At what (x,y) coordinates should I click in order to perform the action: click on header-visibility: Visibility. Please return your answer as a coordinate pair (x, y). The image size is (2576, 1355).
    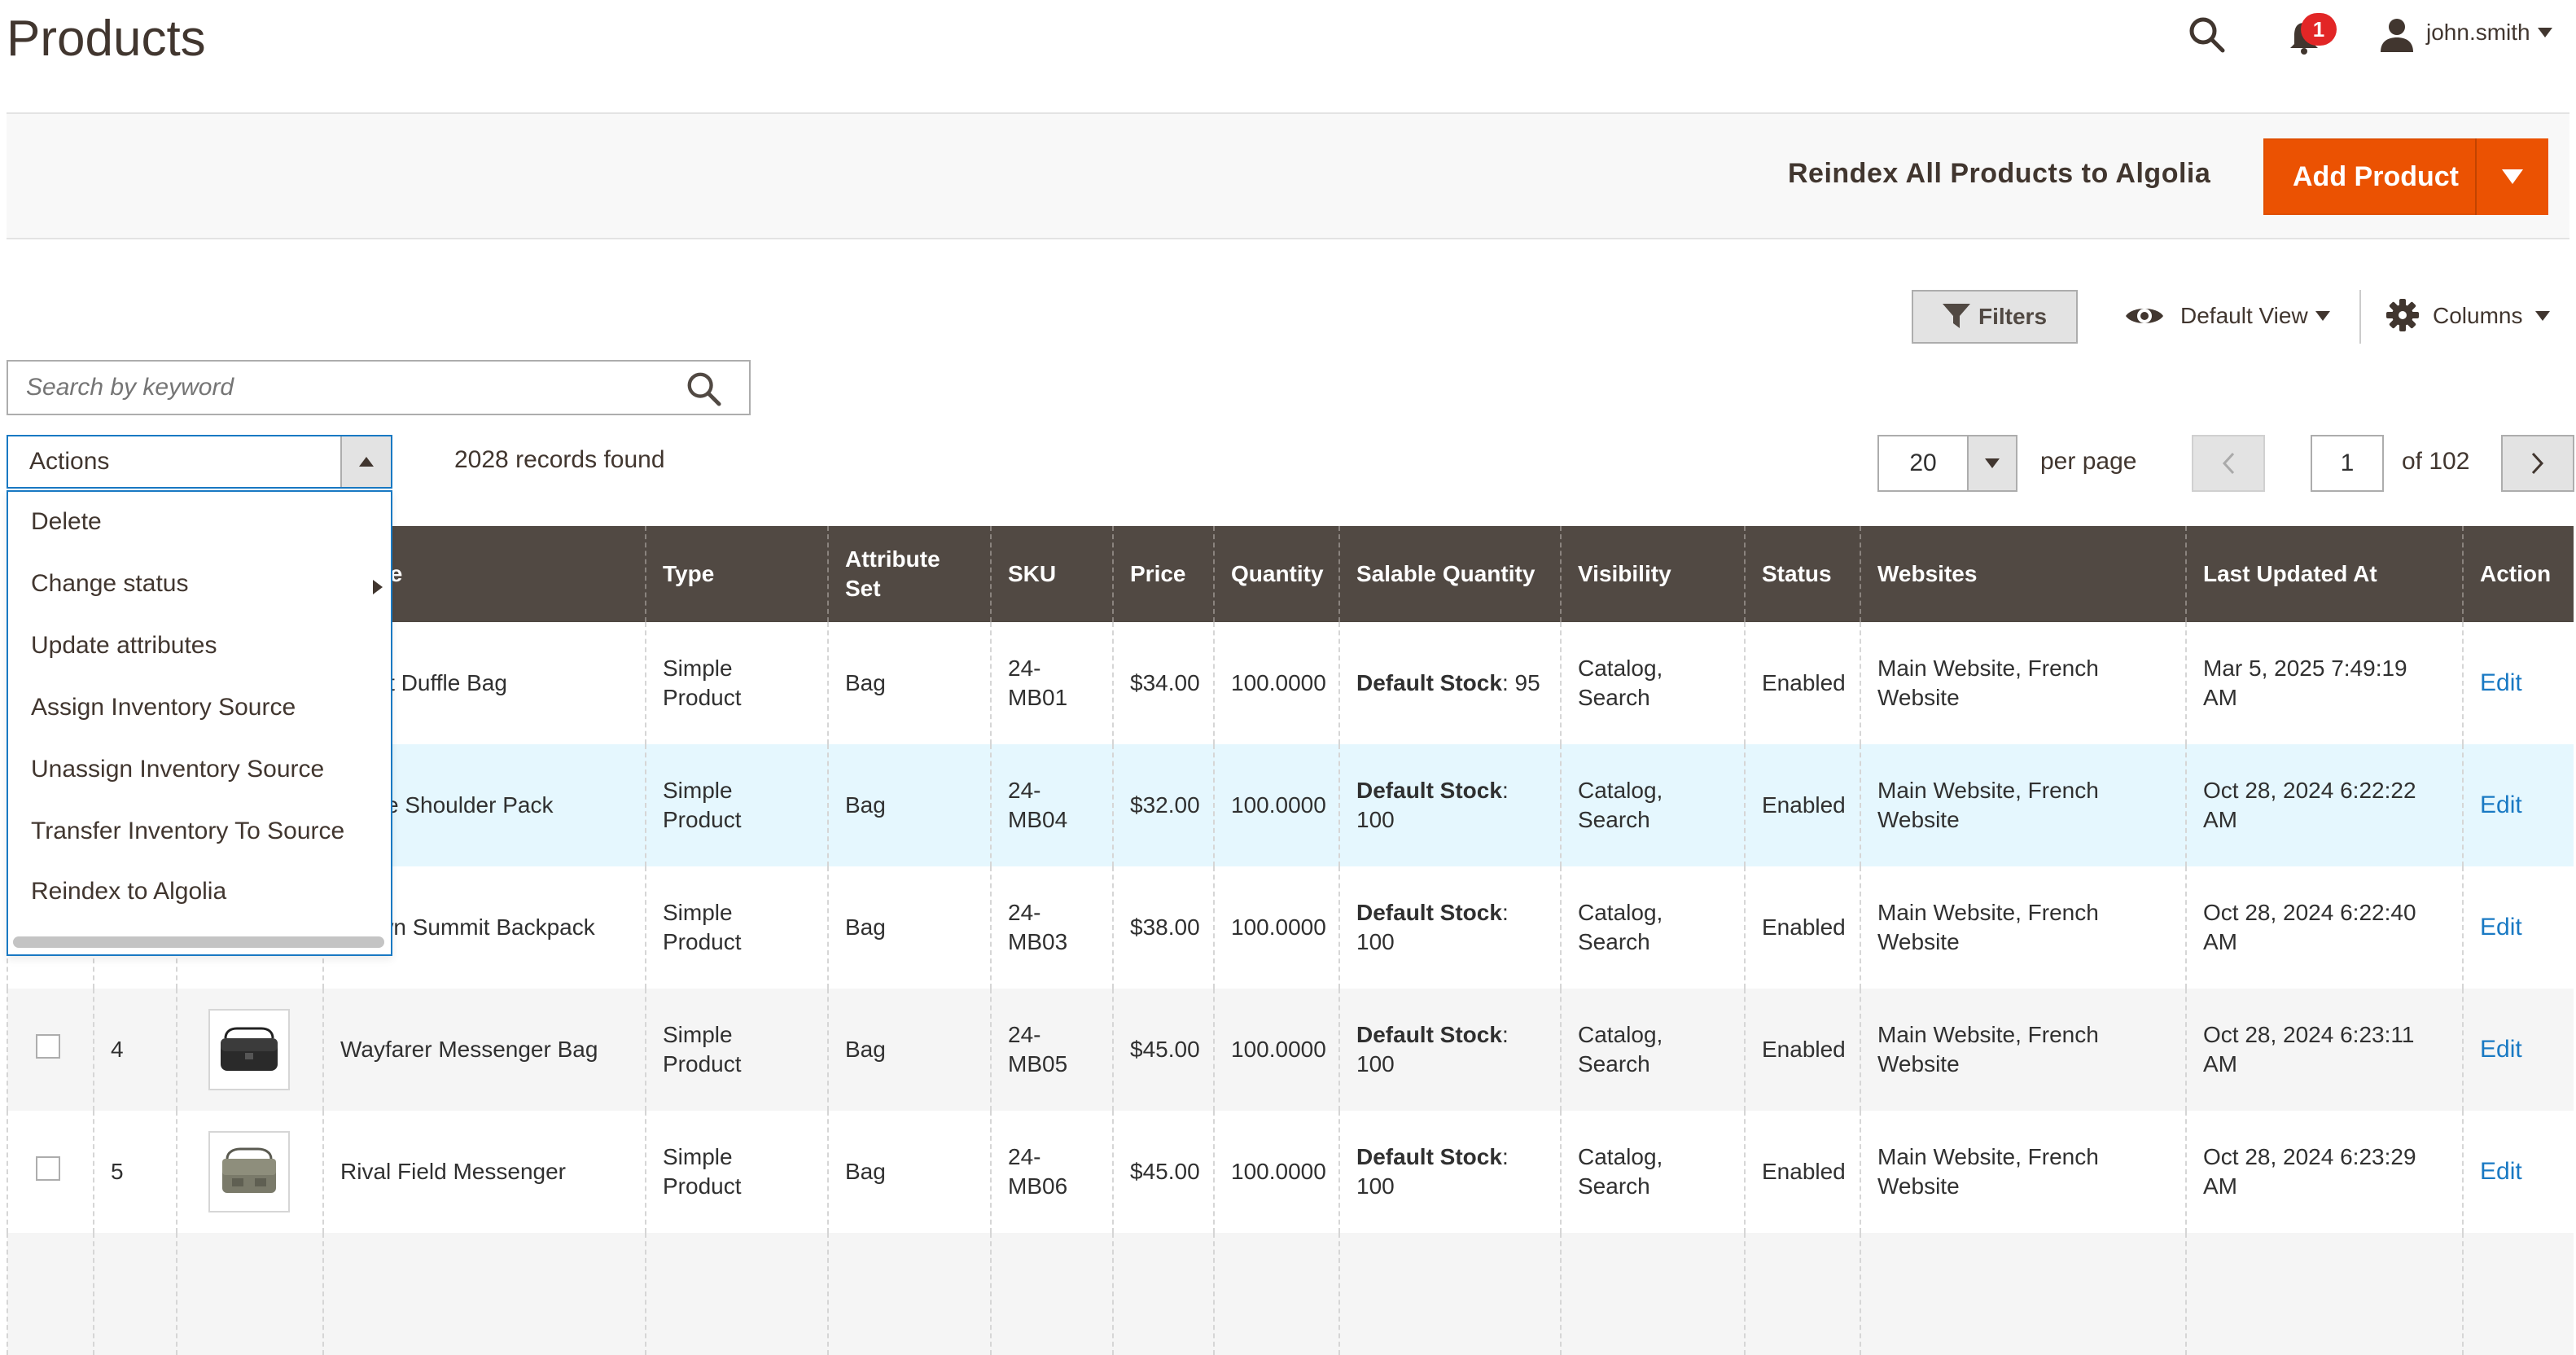
    Looking at the image, I should click on (1652, 574).